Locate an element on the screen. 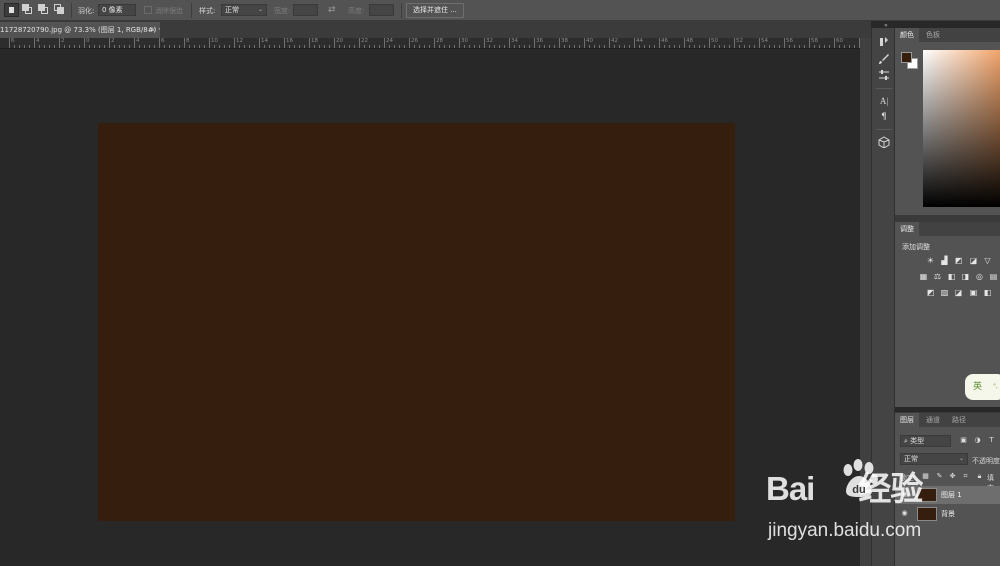  chevron-down-icon: ⌄ is located at coordinates (260, 9).